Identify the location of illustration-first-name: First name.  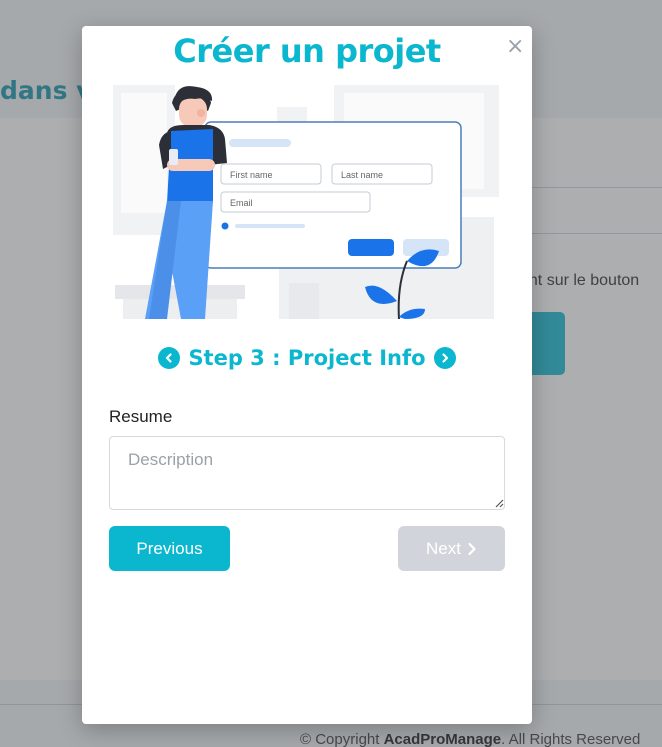
(251, 175).